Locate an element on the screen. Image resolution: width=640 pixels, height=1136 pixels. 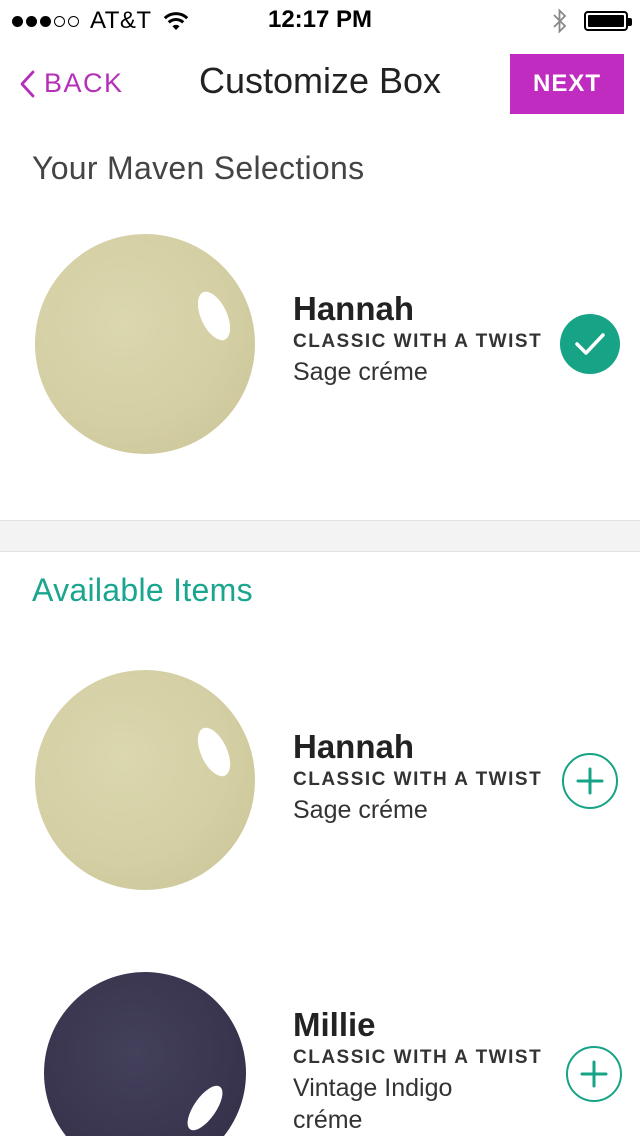
section-divider is located at coordinates (320, 536).